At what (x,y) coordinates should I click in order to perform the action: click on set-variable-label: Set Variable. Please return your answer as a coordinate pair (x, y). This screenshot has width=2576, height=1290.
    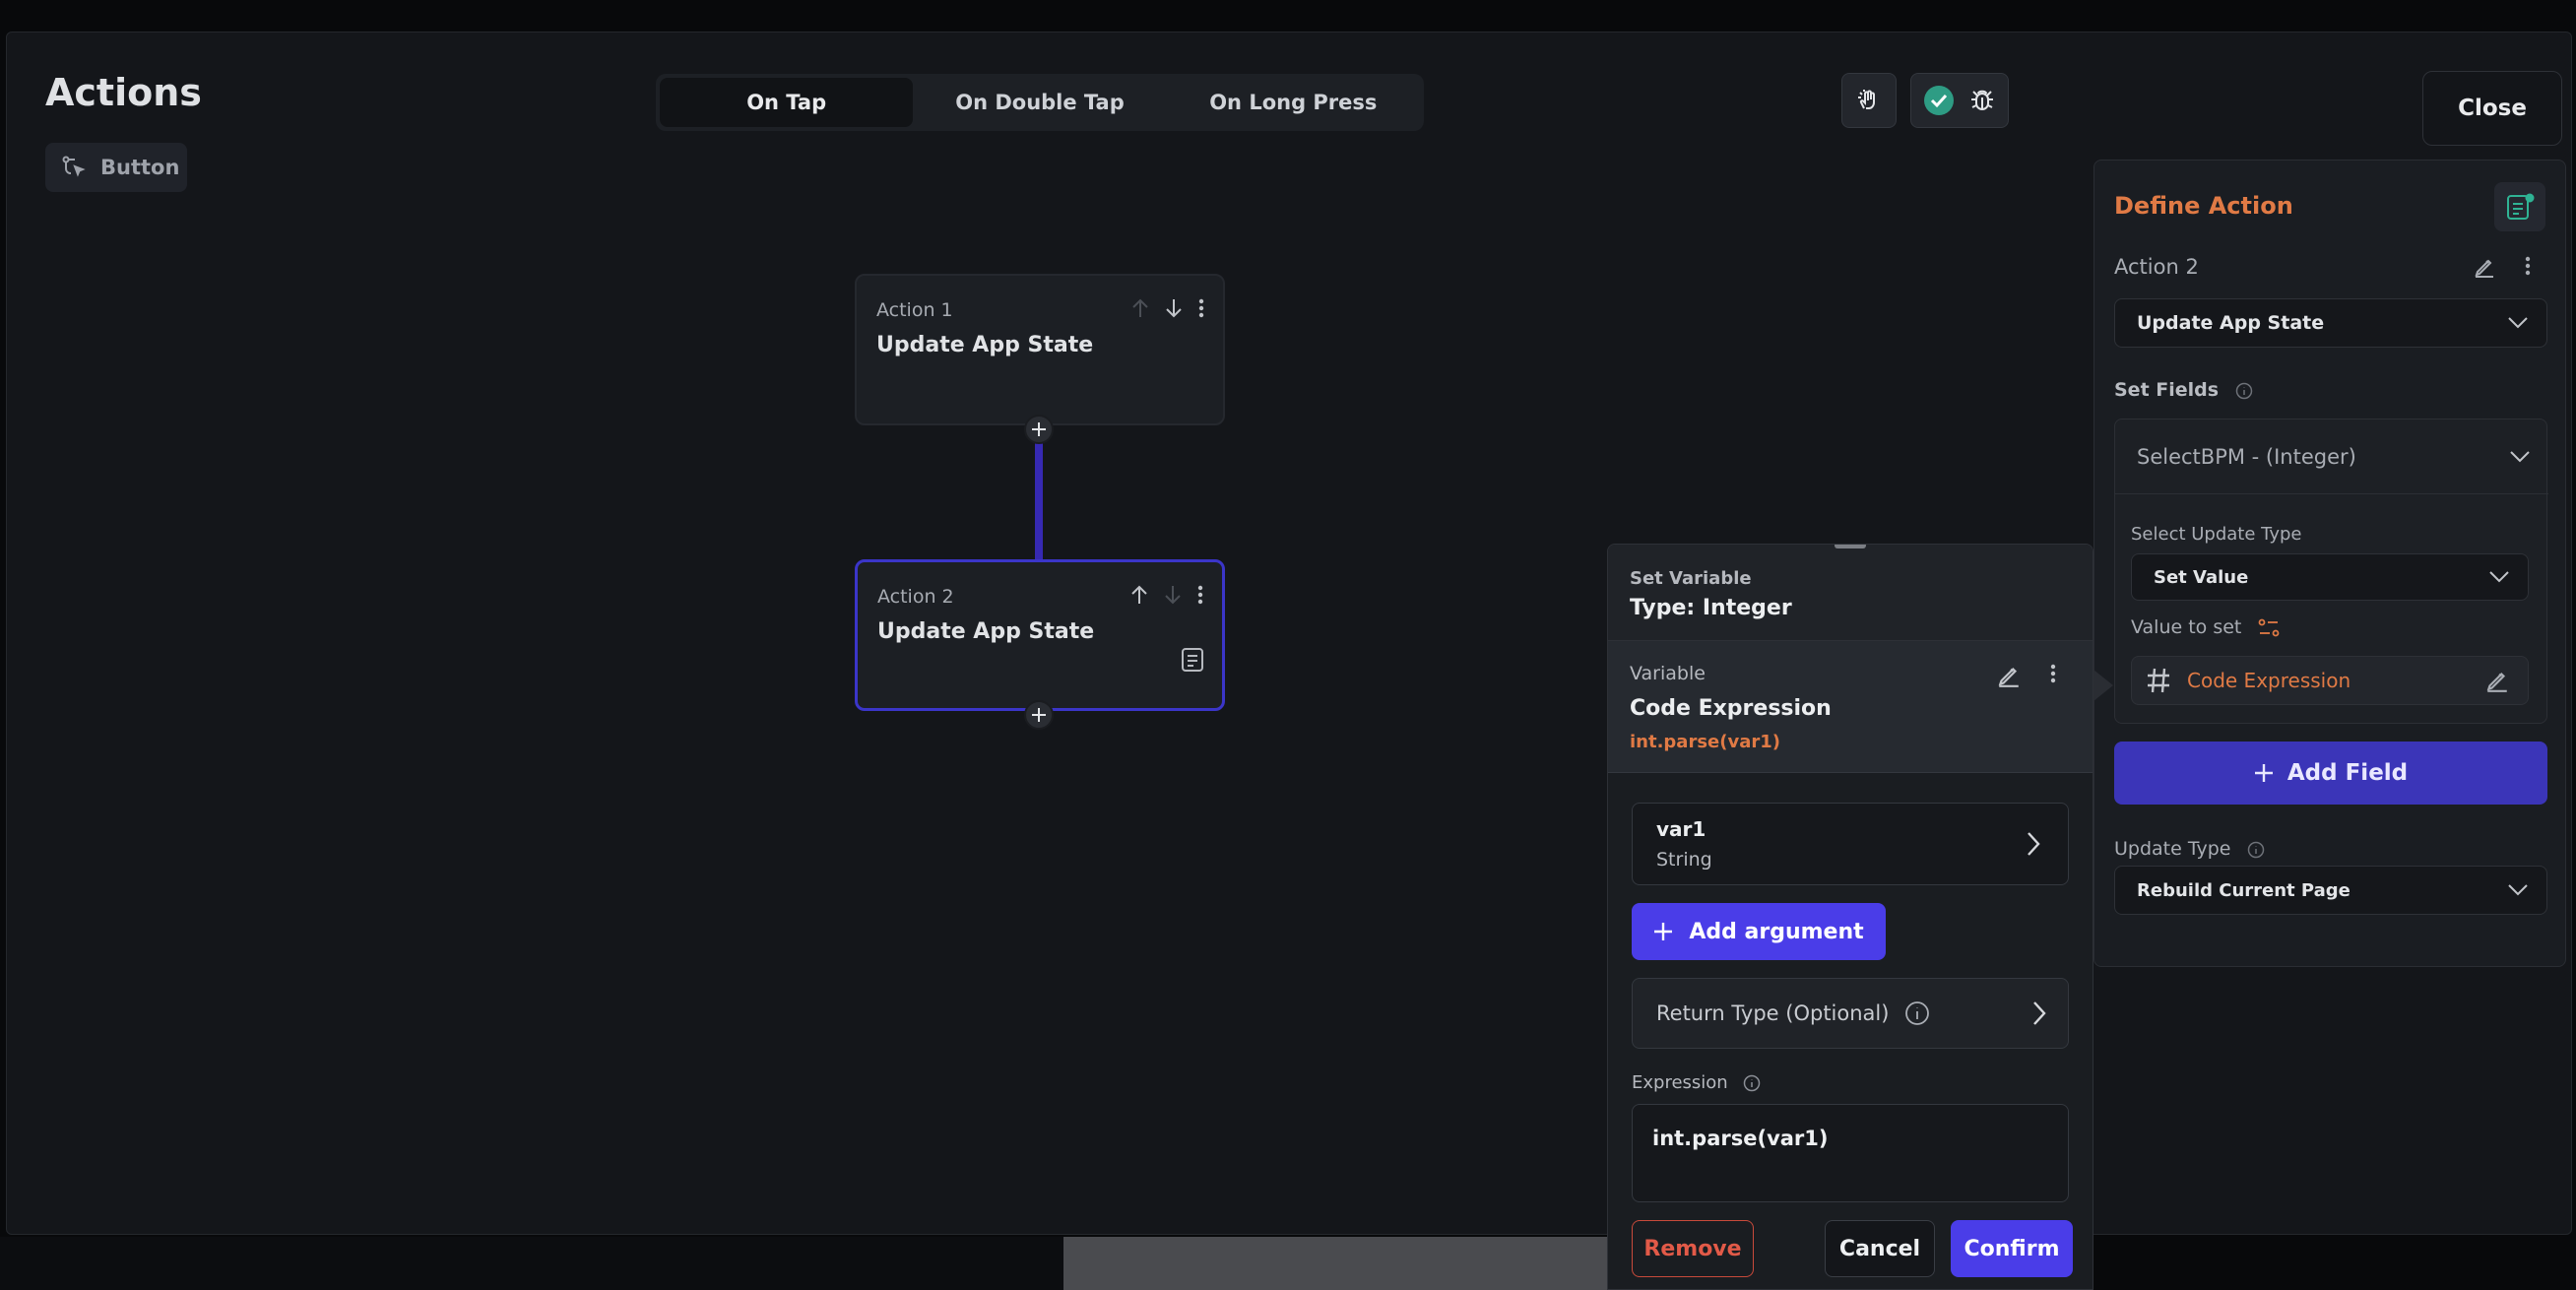
    Looking at the image, I should click on (1691, 578).